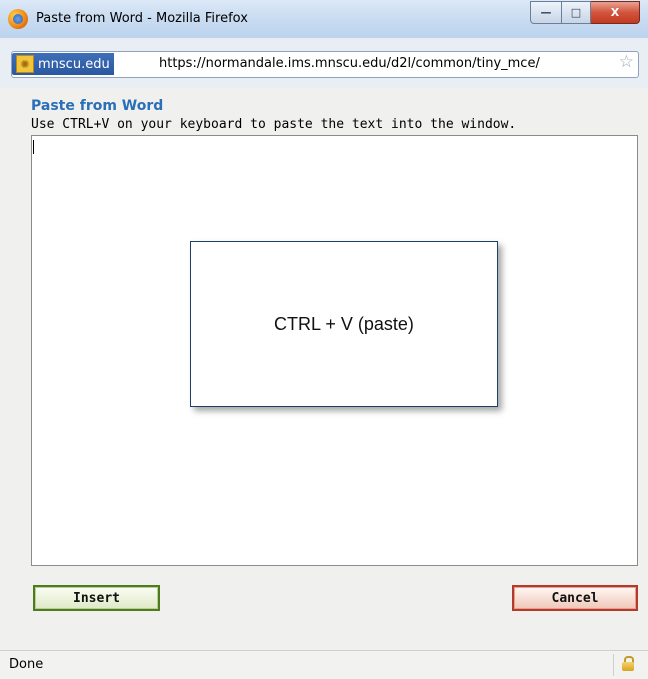  I want to click on title-bar: Paste from Word - Mozilla Firefox — □ X, so click(324, 19).